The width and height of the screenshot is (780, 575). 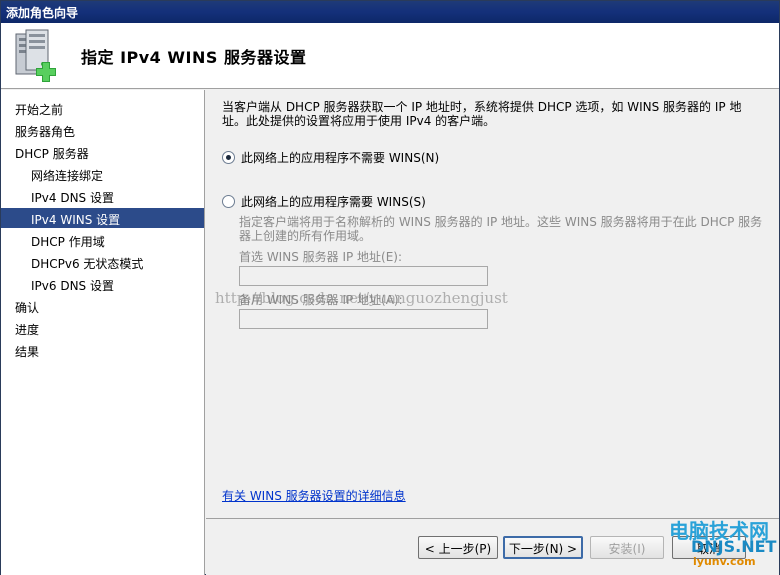 What do you see at coordinates (102, 284) in the screenshot?
I see `nav-step-ipv6-dns: IPv6 DNS 设置` at bounding box center [102, 284].